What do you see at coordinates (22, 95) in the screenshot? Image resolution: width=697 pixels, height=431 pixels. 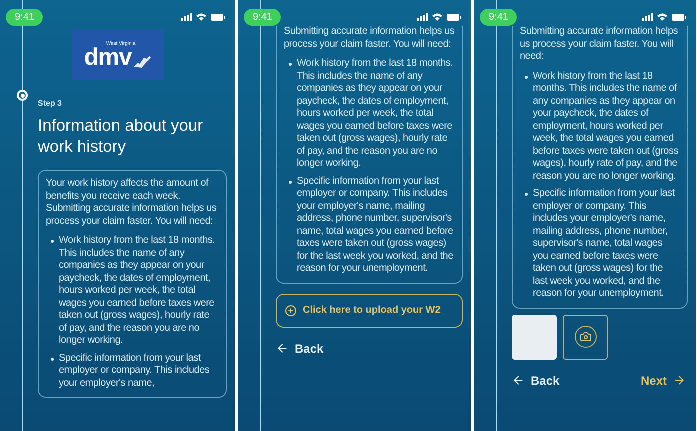 I see `step-marker-icon` at bounding box center [22, 95].